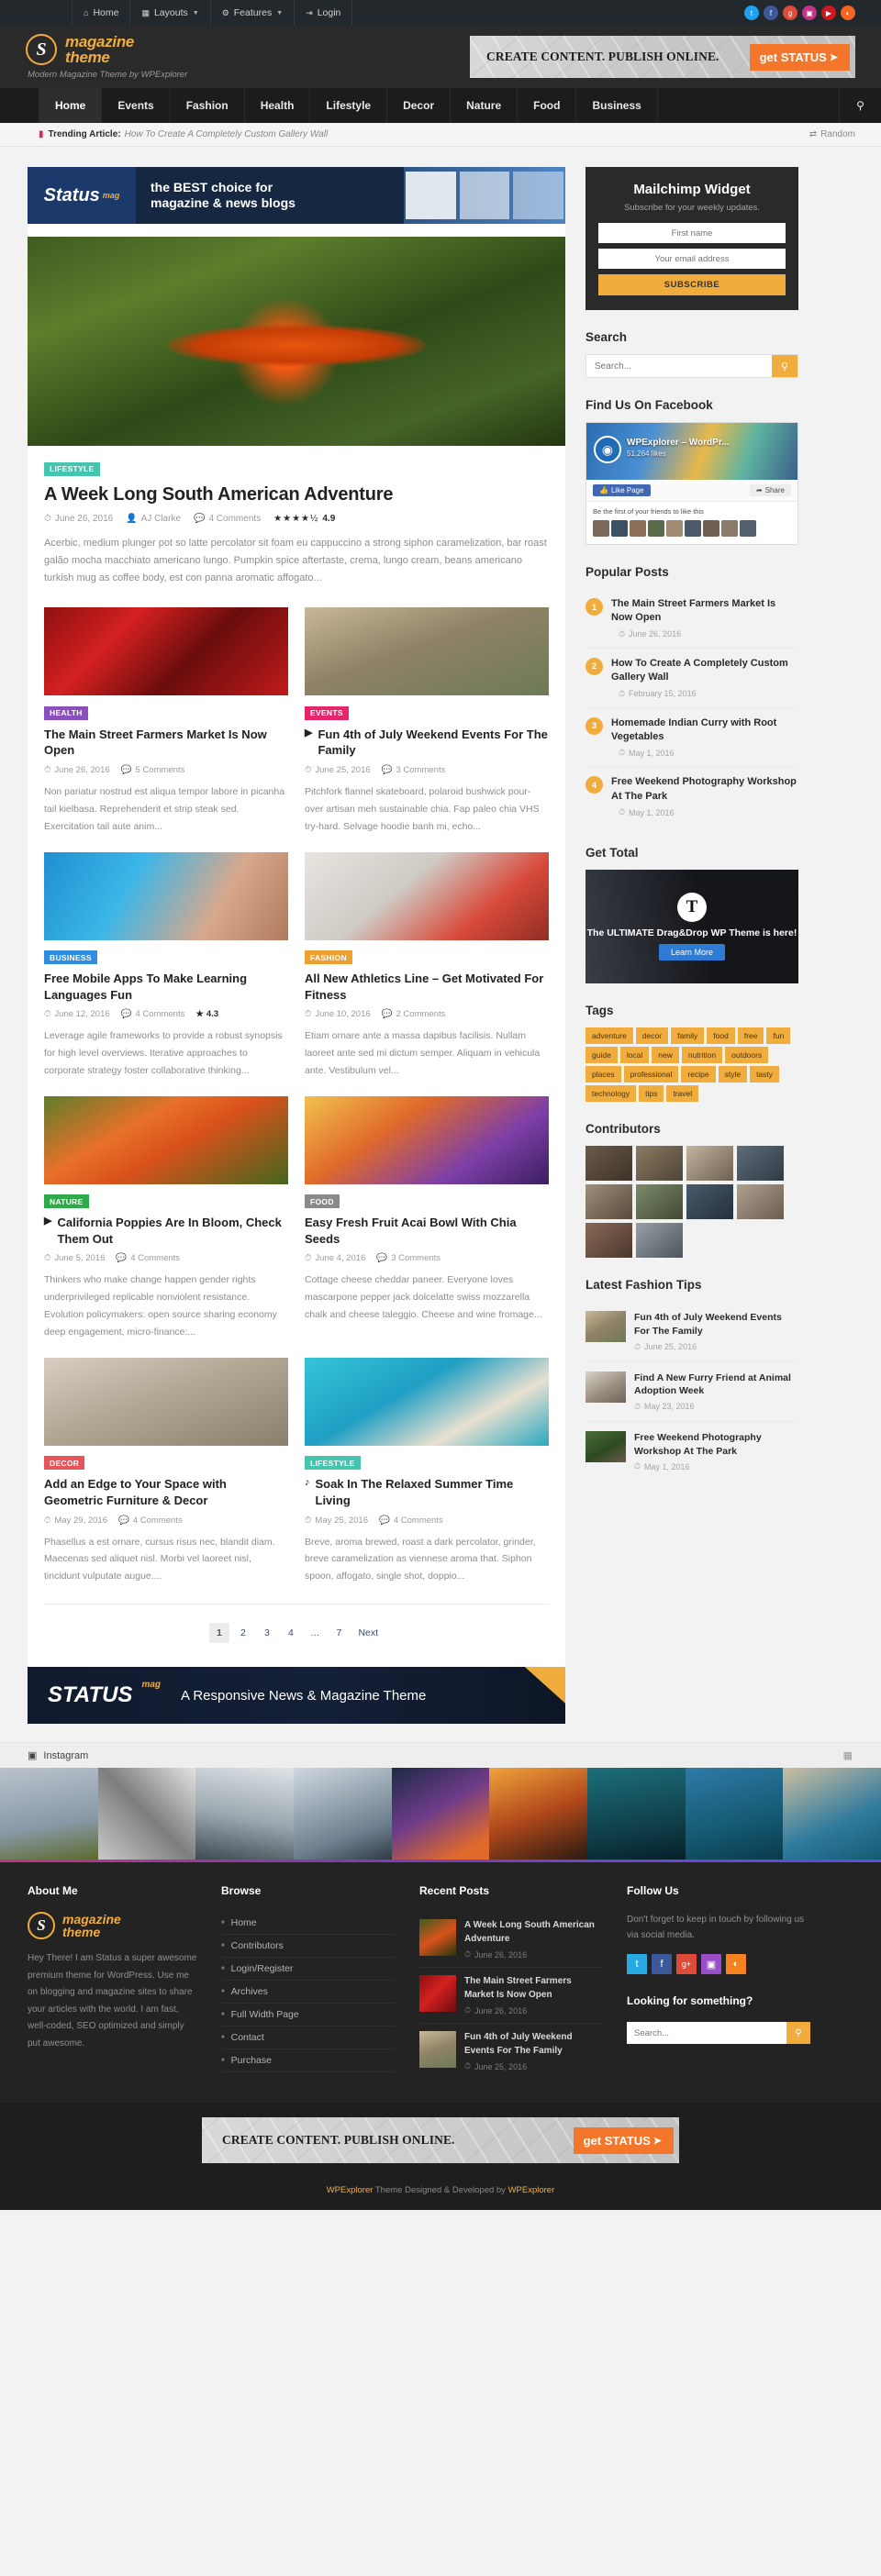 Image resolution: width=881 pixels, height=2576 pixels. What do you see at coordinates (350, 2190) in the screenshot?
I see `copyright-prefix-link: WPExplorer` at bounding box center [350, 2190].